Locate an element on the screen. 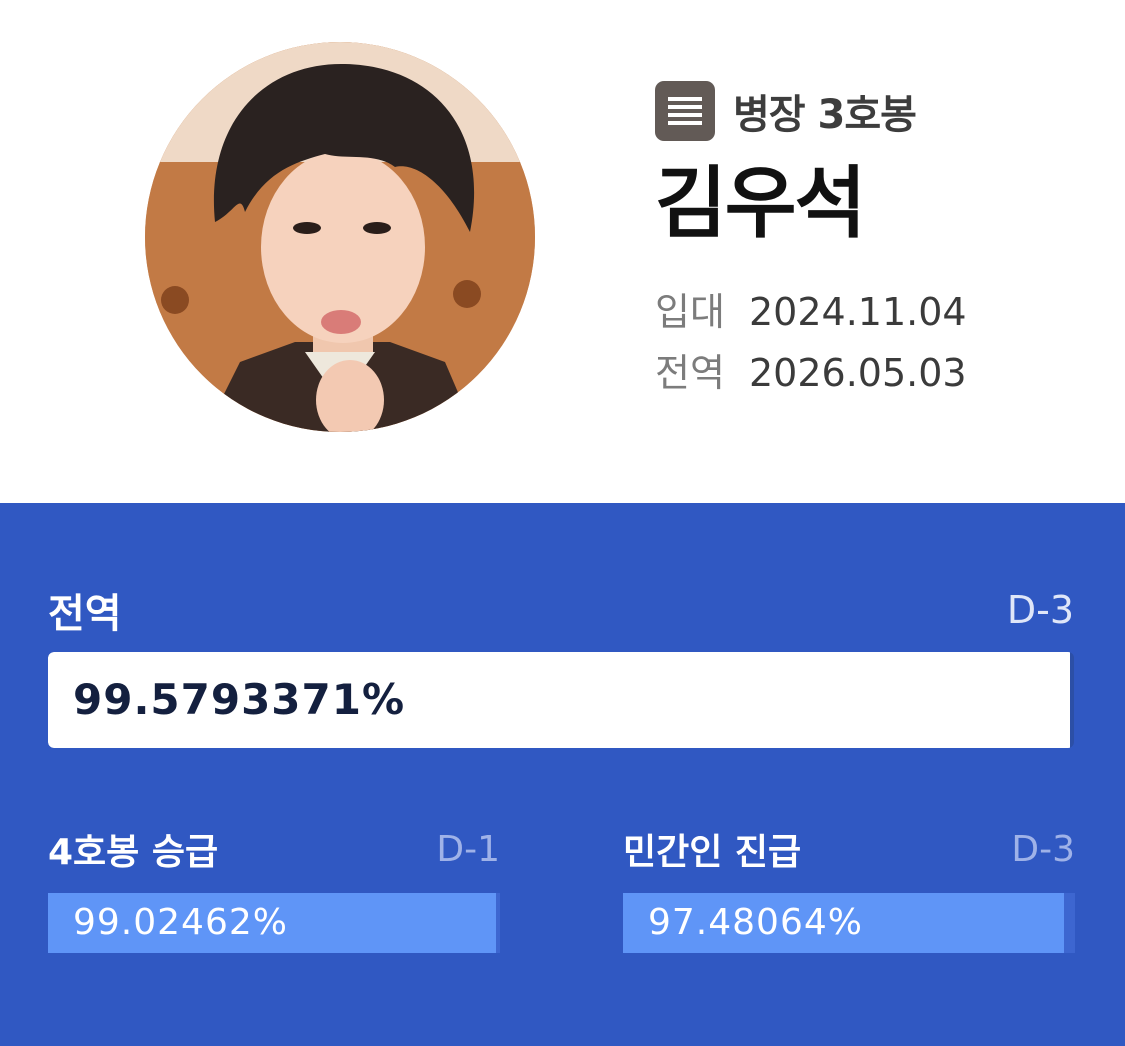 This screenshot has width=1125, height=1046. discharge-dday: D-3 is located at coordinates (1040, 610).